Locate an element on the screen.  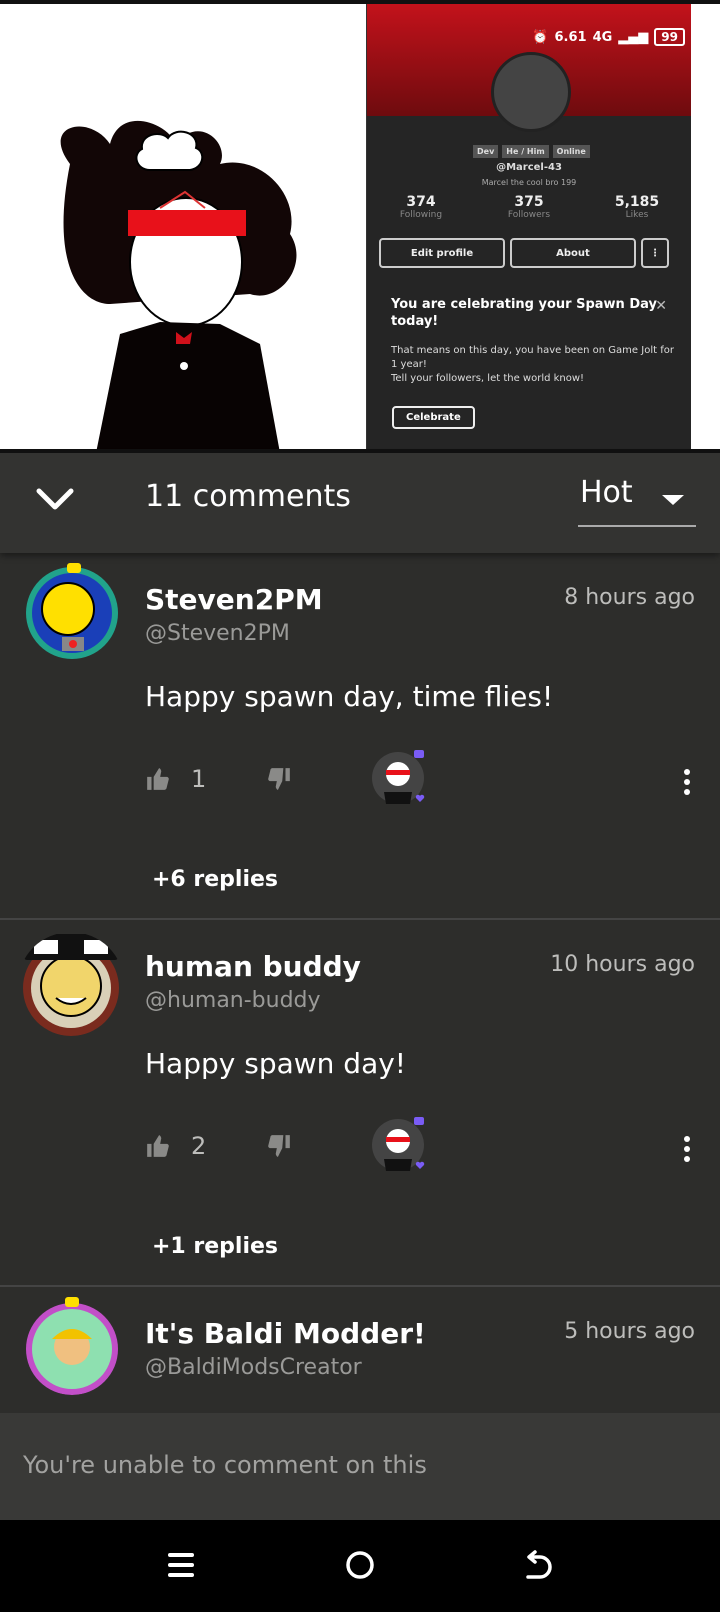
replies-link: +1 replies is located at coordinates (215, 1246).